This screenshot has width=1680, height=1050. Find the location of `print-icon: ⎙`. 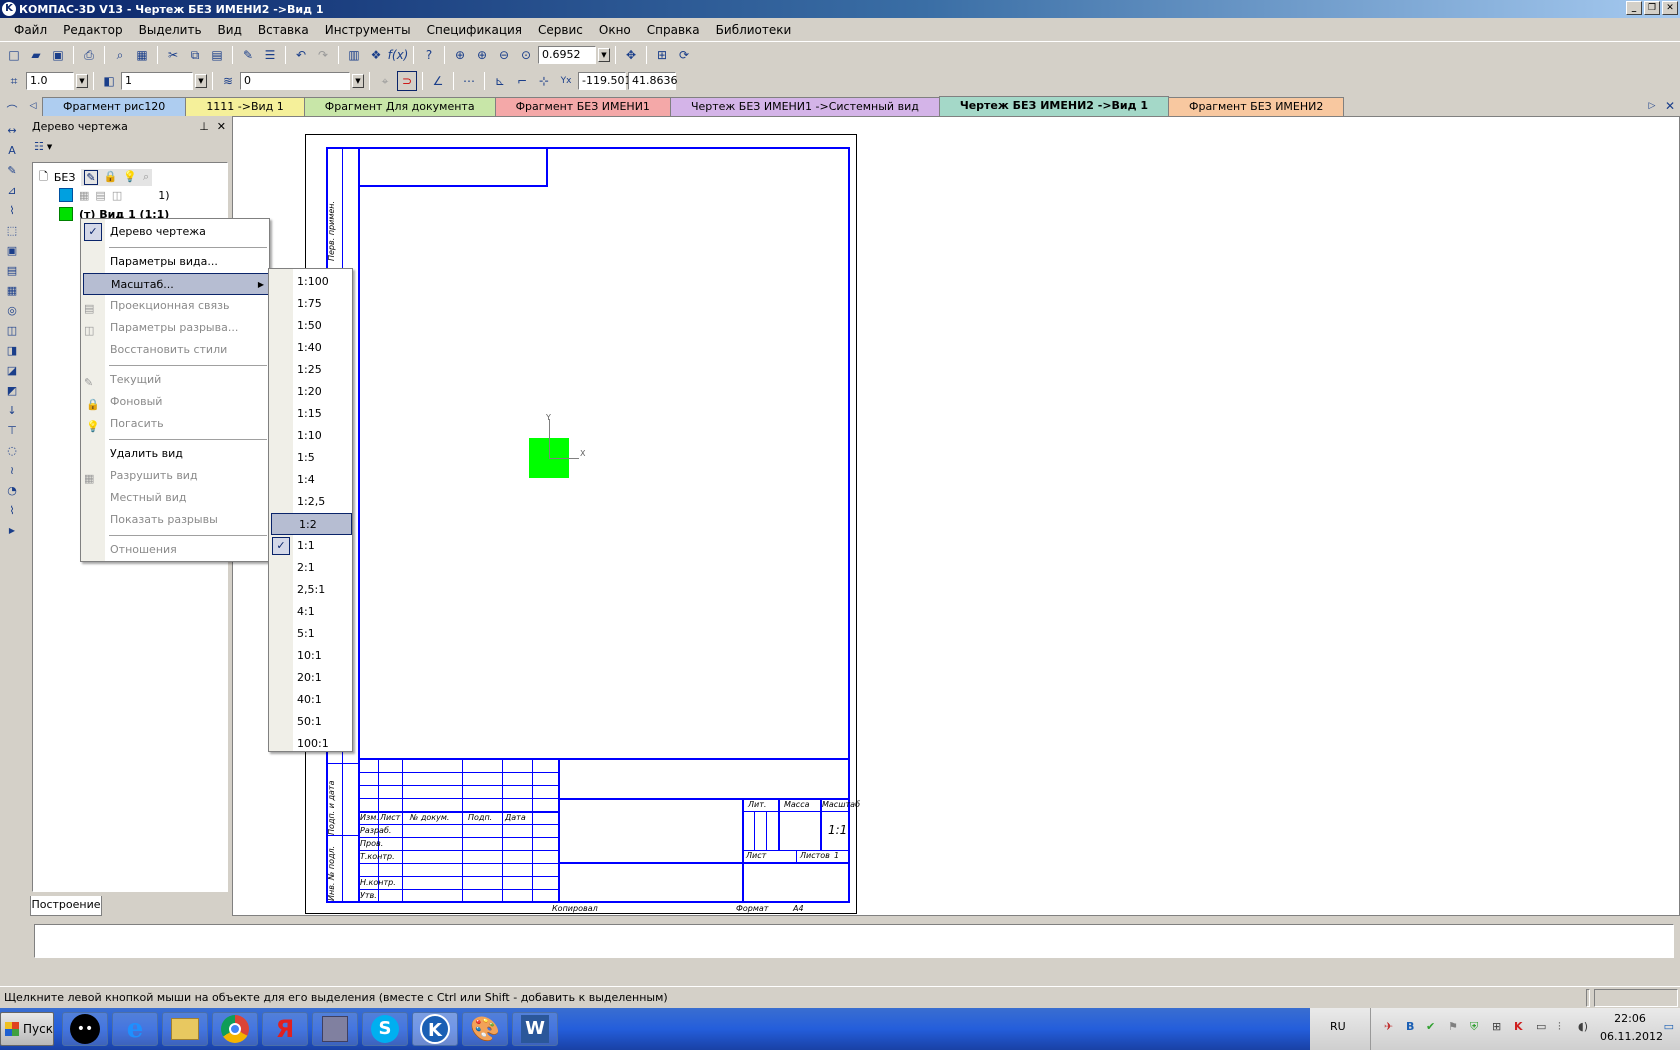

print-icon: ⎙ is located at coordinates (89, 55).